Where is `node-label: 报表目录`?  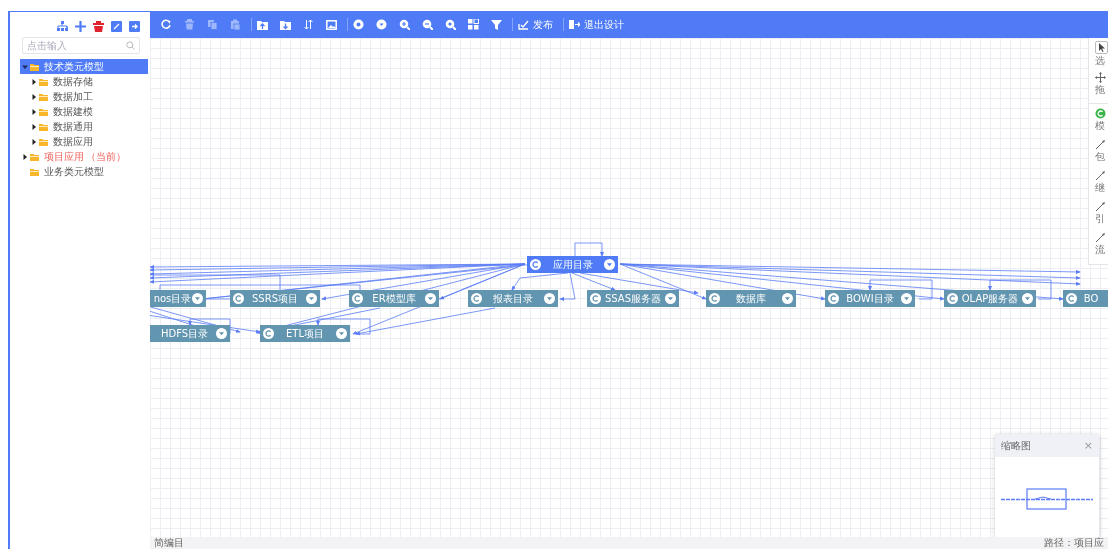
node-label: 报表目录 is located at coordinates (513, 298).